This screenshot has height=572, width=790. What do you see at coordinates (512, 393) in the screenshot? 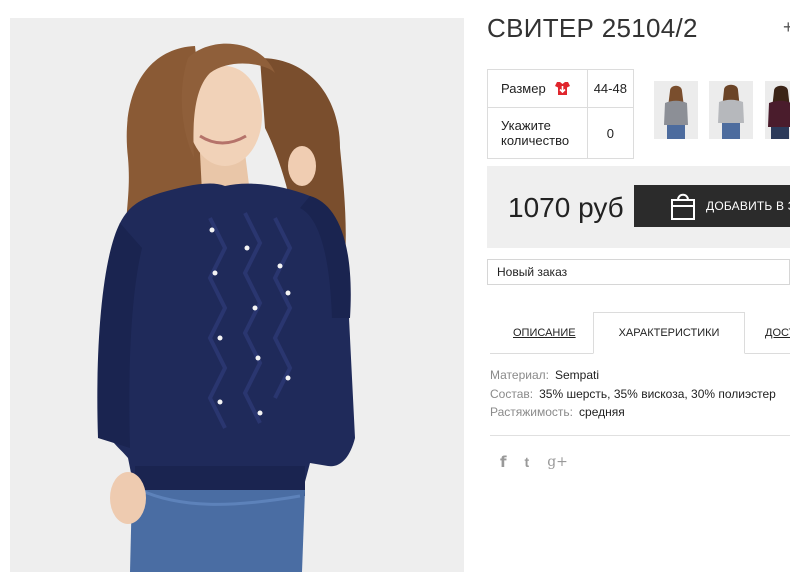
I see `characteristic-key: Состав:` at bounding box center [512, 393].